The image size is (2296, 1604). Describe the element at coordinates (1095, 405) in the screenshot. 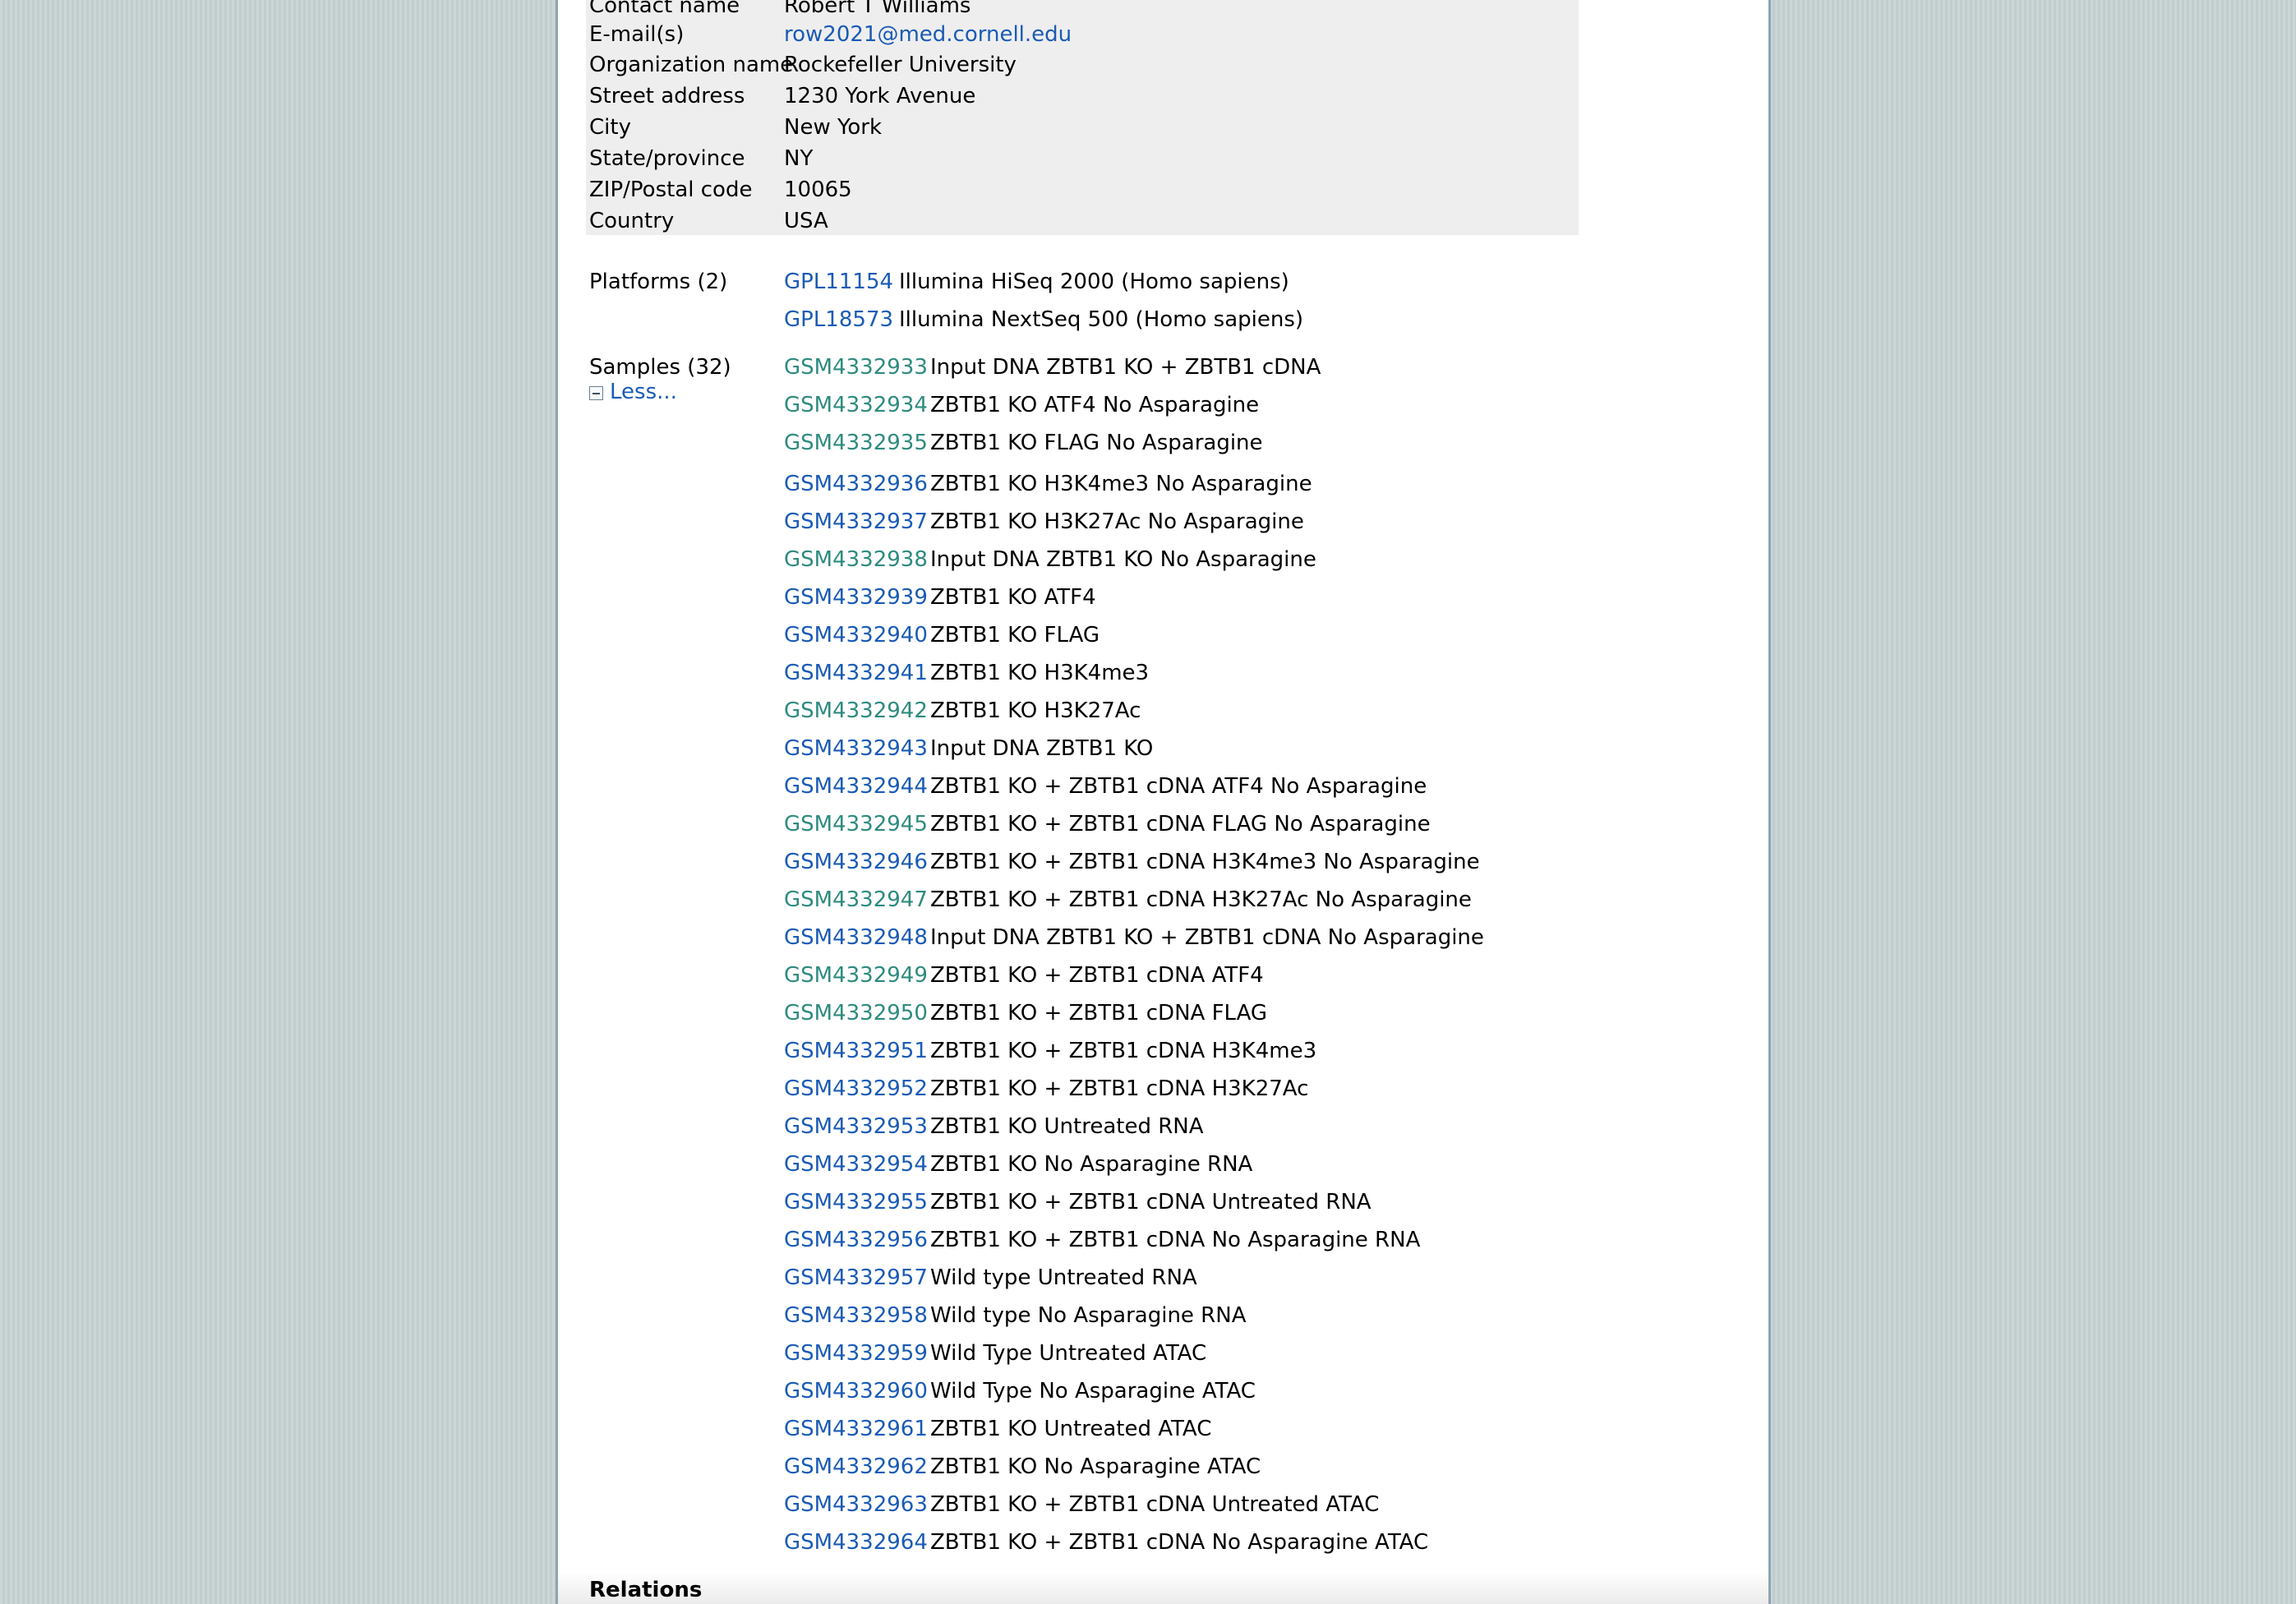

I see `sample-title: ZBTB1 KO ATF4 No Asparagine` at that location.